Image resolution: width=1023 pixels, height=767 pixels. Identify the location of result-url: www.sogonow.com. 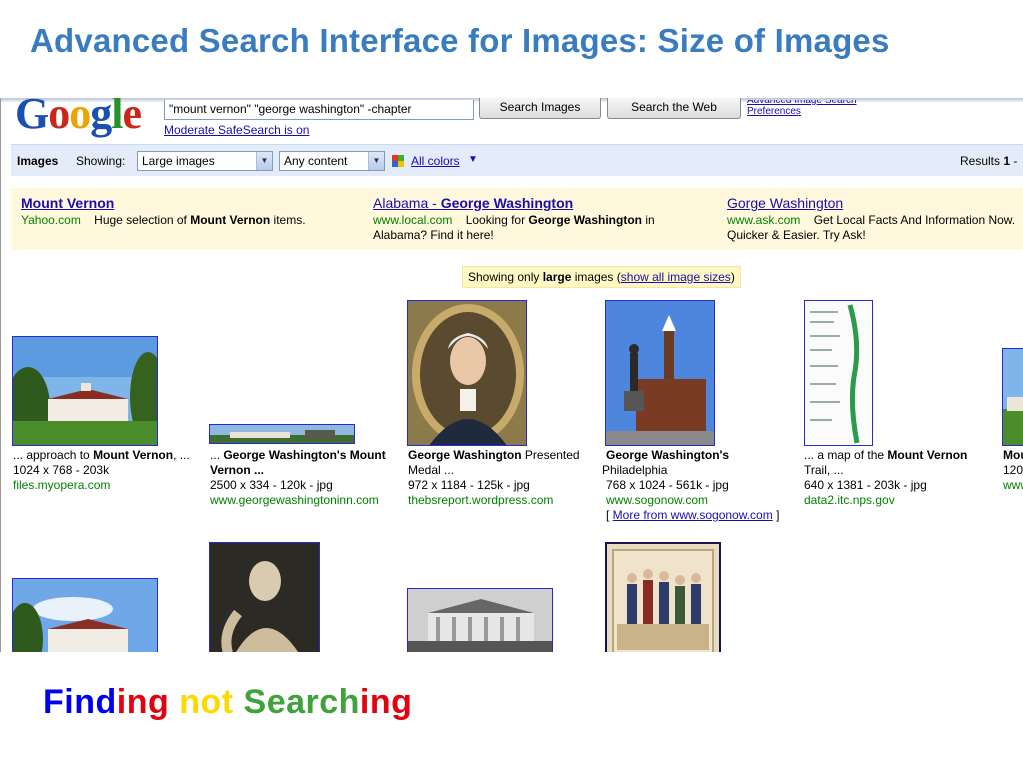
(657, 500).